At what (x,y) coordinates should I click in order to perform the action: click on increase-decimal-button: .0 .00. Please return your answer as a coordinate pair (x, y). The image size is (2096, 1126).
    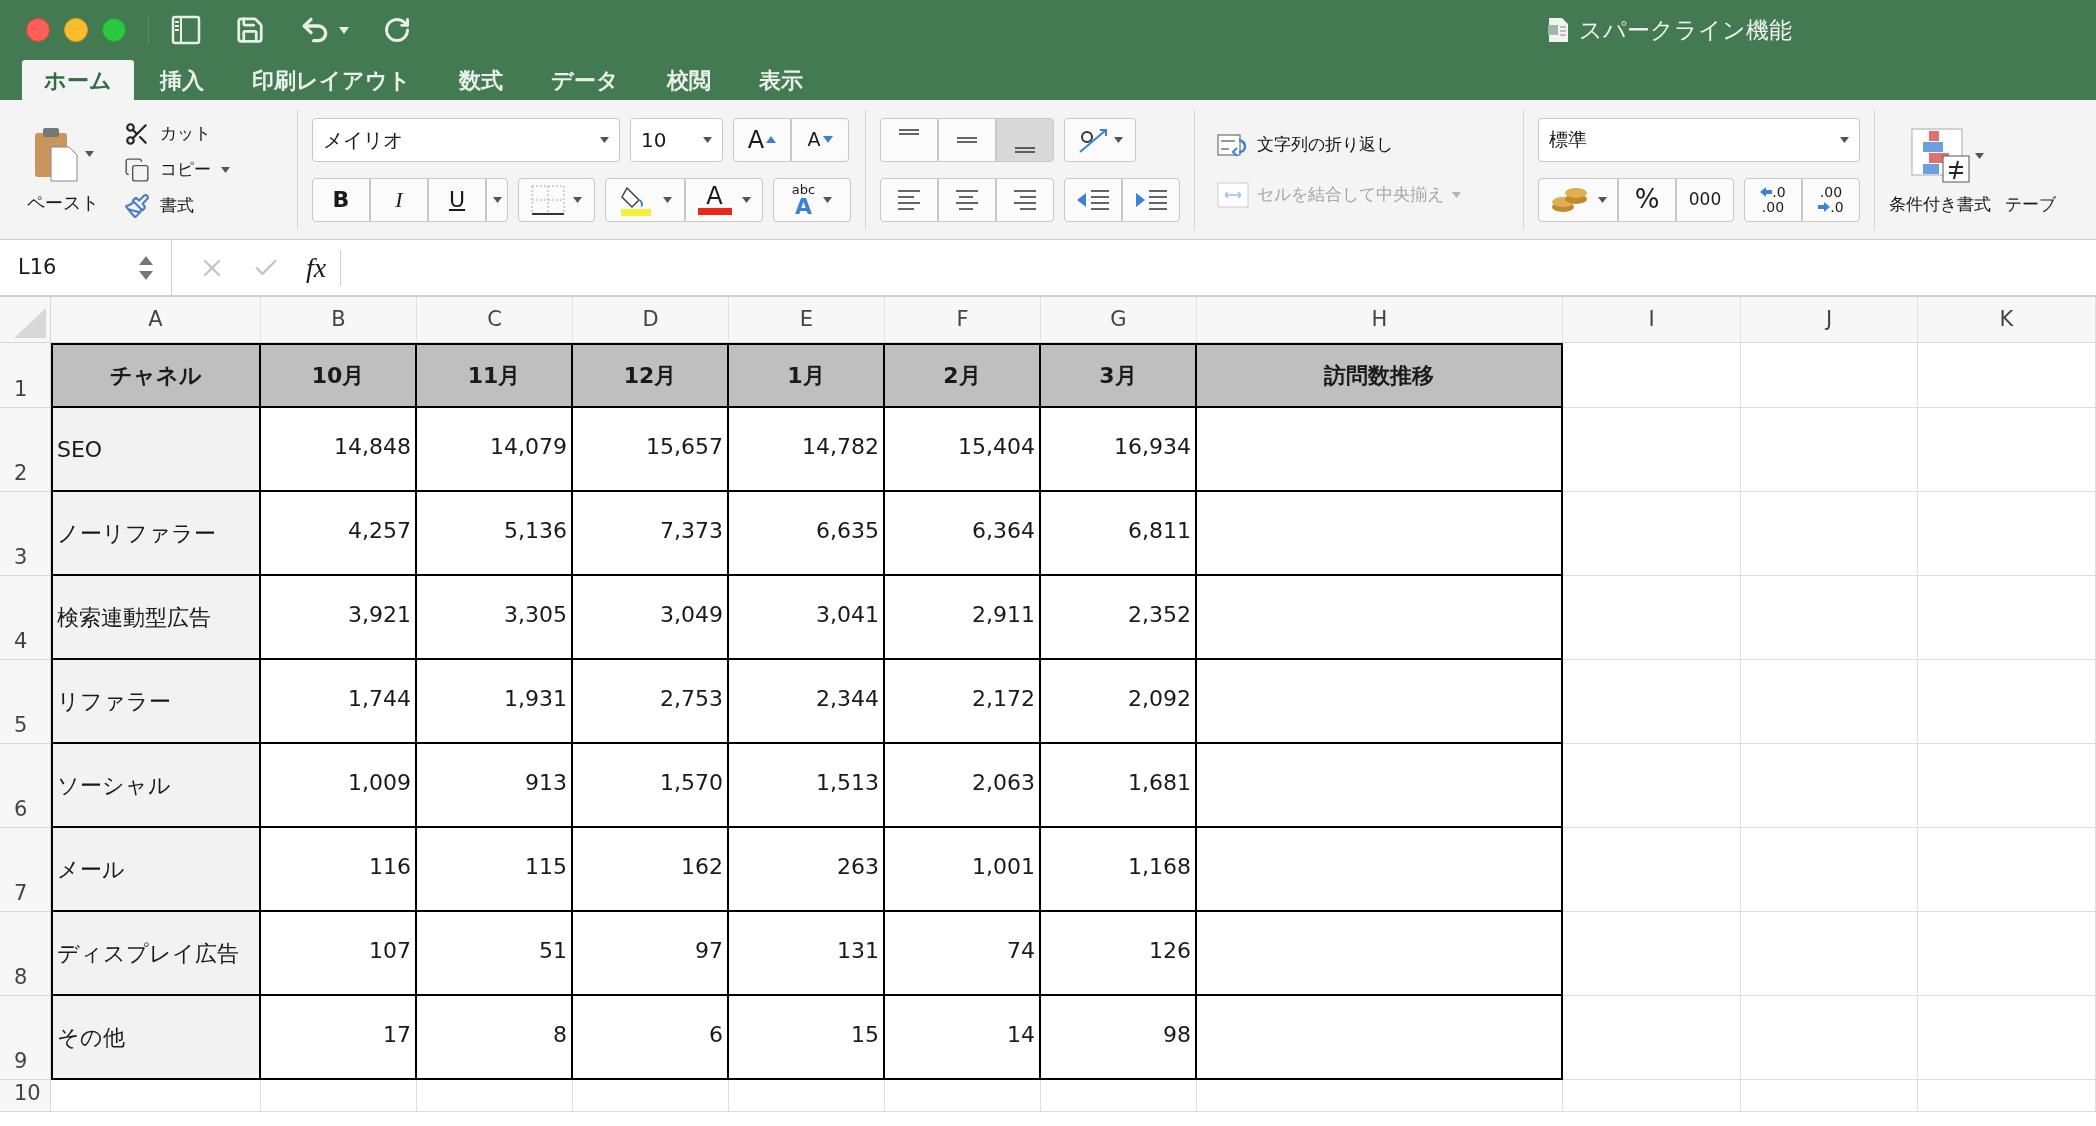
    Looking at the image, I should click on (1773, 199).